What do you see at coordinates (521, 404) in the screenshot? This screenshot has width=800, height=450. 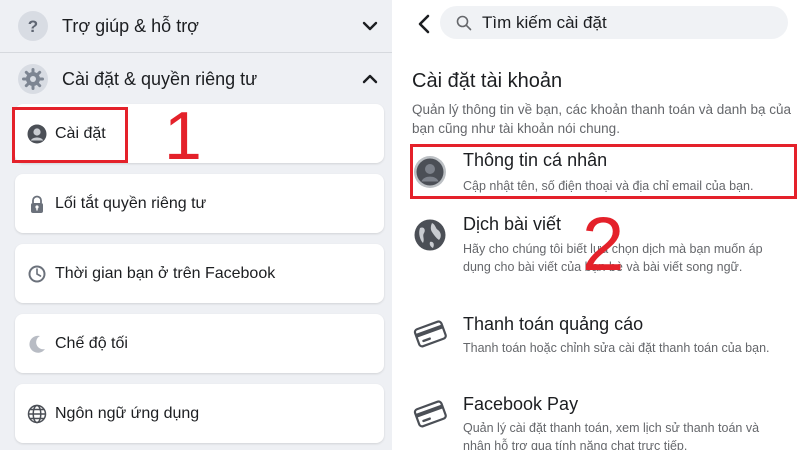 I see `facebook-pay-title: Facebook Pay` at bounding box center [521, 404].